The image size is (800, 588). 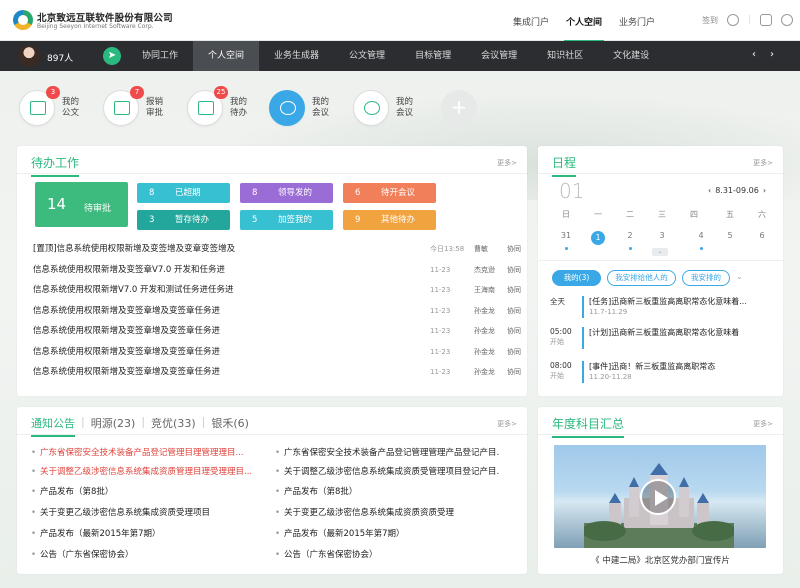 What do you see at coordinates (286, 193) in the screenshot?
I see `todo-leader-tile: 8 领导发的` at bounding box center [286, 193].